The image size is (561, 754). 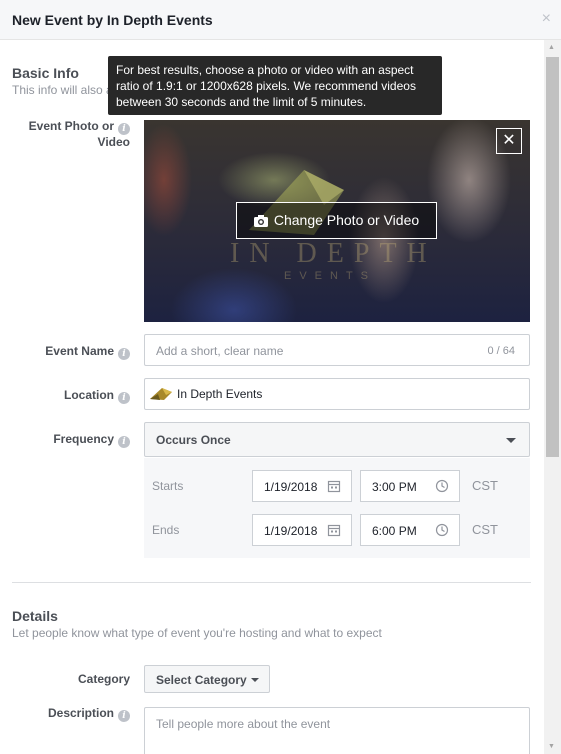 What do you see at coordinates (83, 439) in the screenshot?
I see `frequency-label-text: Frequency` at bounding box center [83, 439].